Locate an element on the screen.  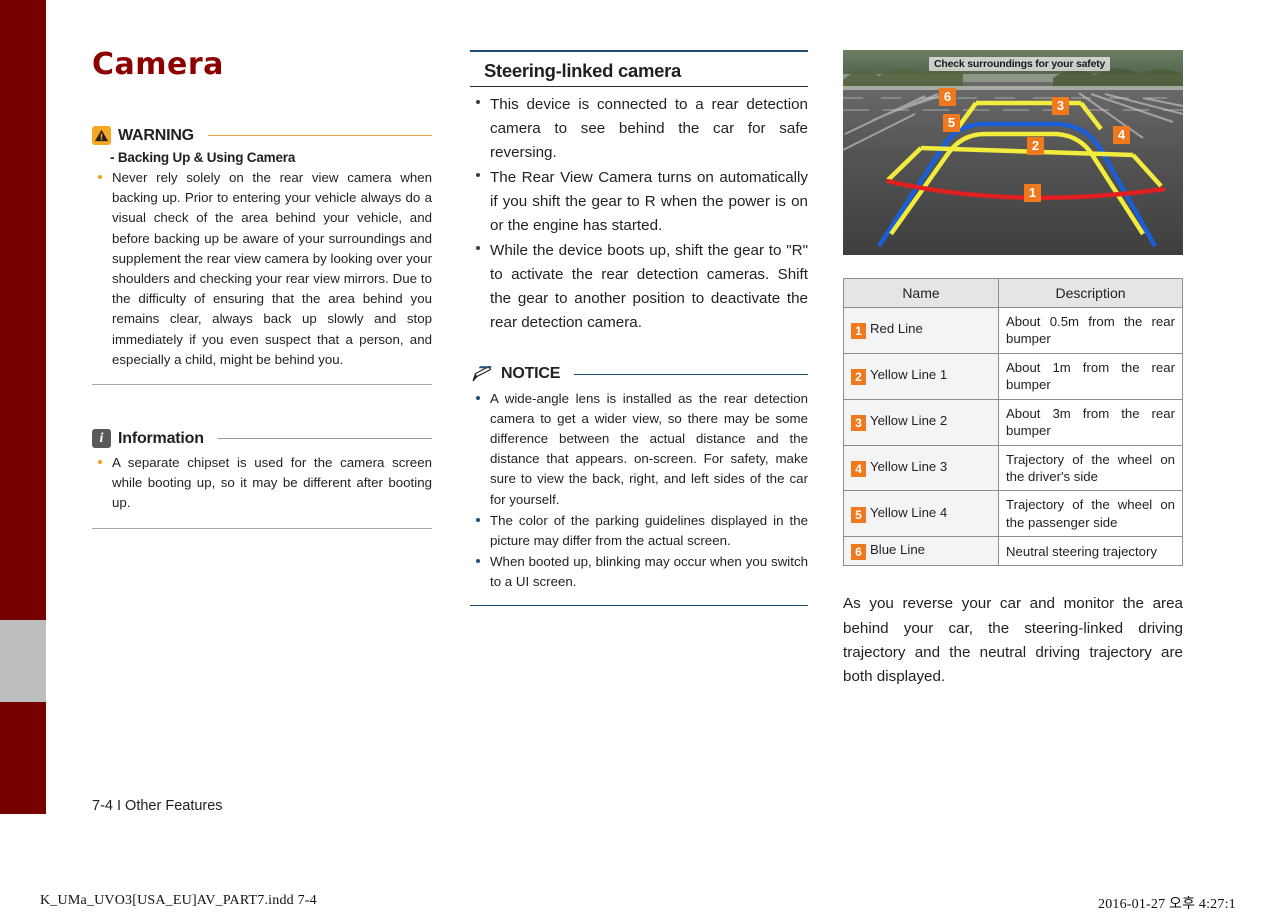
figure-marker-3: 3 is located at coordinates (1060, 106).